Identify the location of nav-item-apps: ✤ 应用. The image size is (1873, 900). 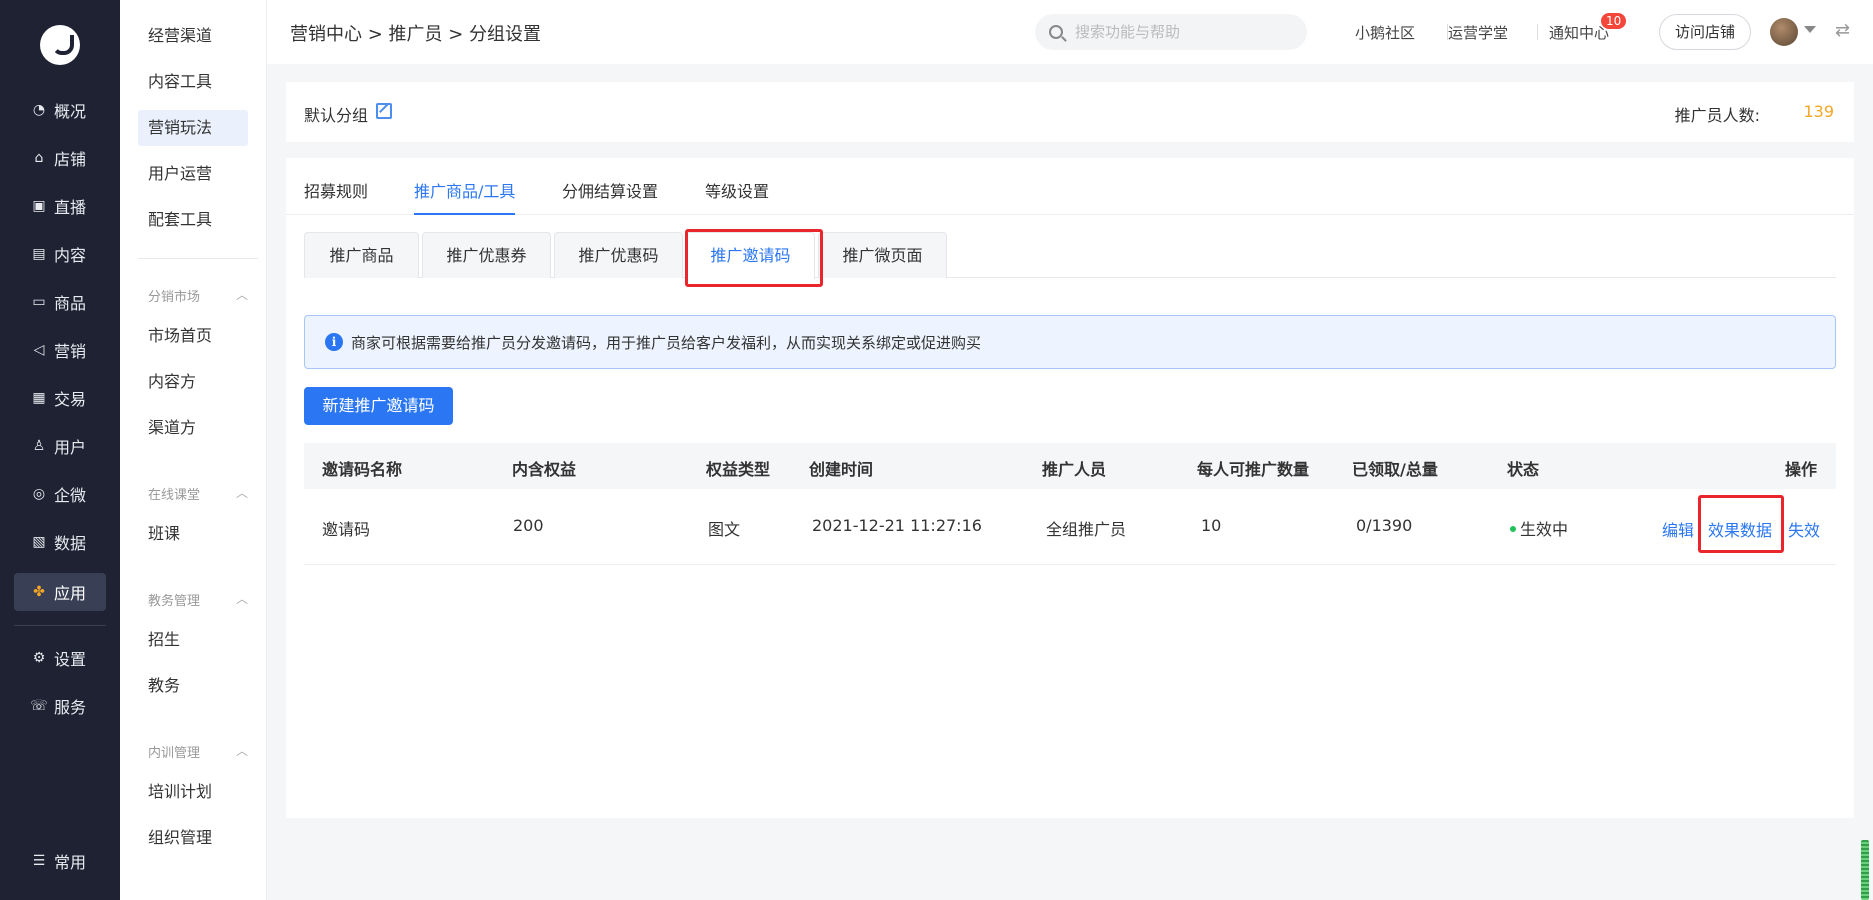
(60, 592).